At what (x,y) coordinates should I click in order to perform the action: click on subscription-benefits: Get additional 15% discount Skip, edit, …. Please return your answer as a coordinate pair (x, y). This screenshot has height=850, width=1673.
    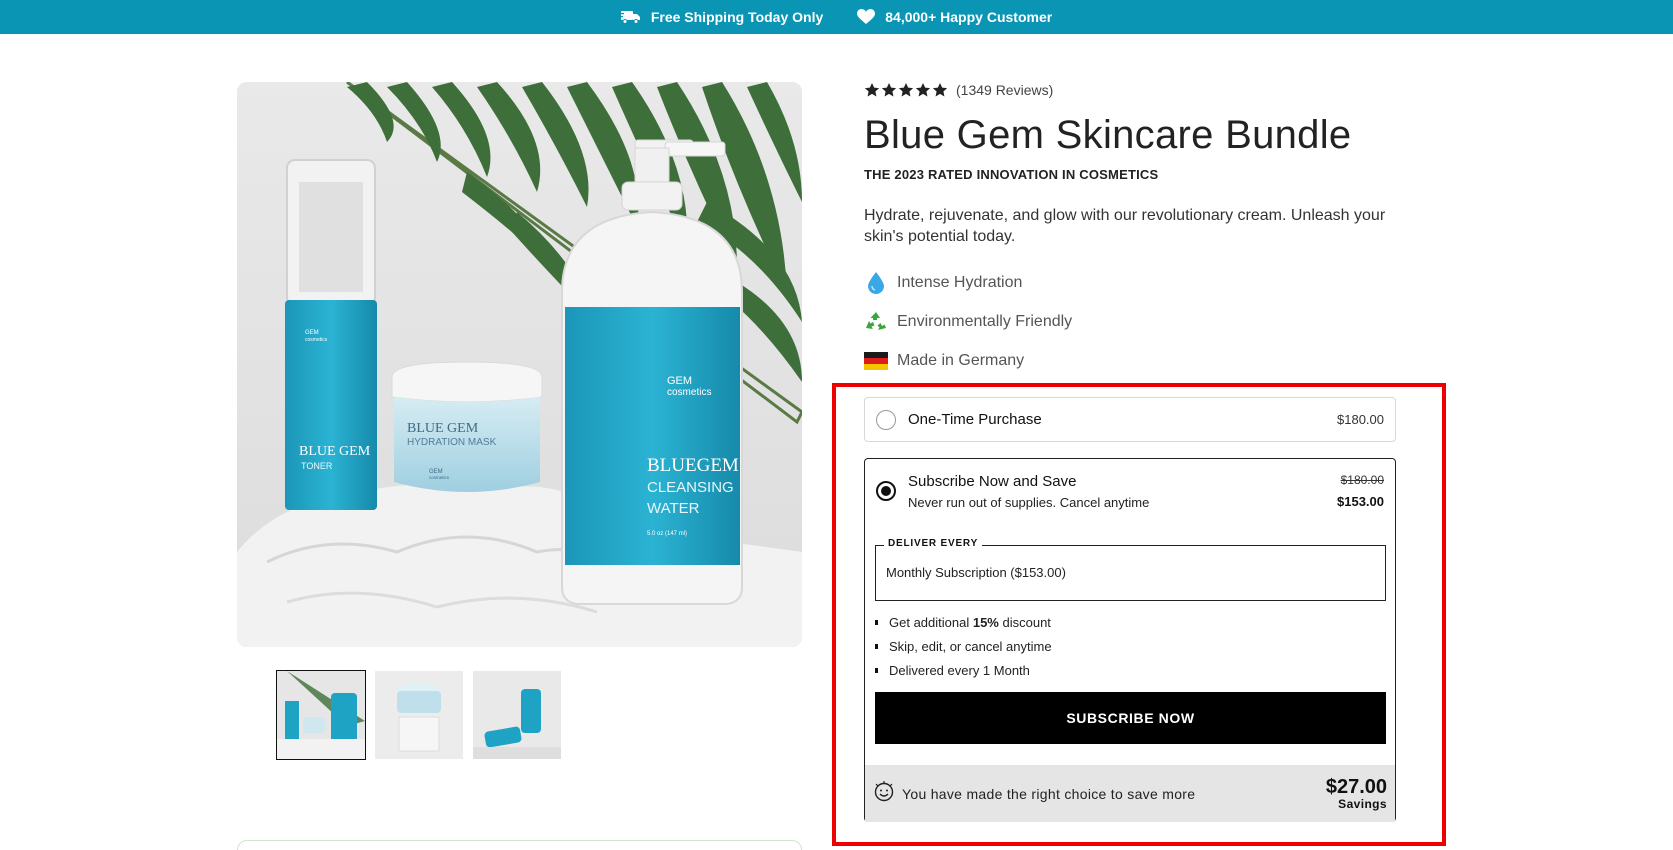
    Looking at the image, I should click on (963, 646).